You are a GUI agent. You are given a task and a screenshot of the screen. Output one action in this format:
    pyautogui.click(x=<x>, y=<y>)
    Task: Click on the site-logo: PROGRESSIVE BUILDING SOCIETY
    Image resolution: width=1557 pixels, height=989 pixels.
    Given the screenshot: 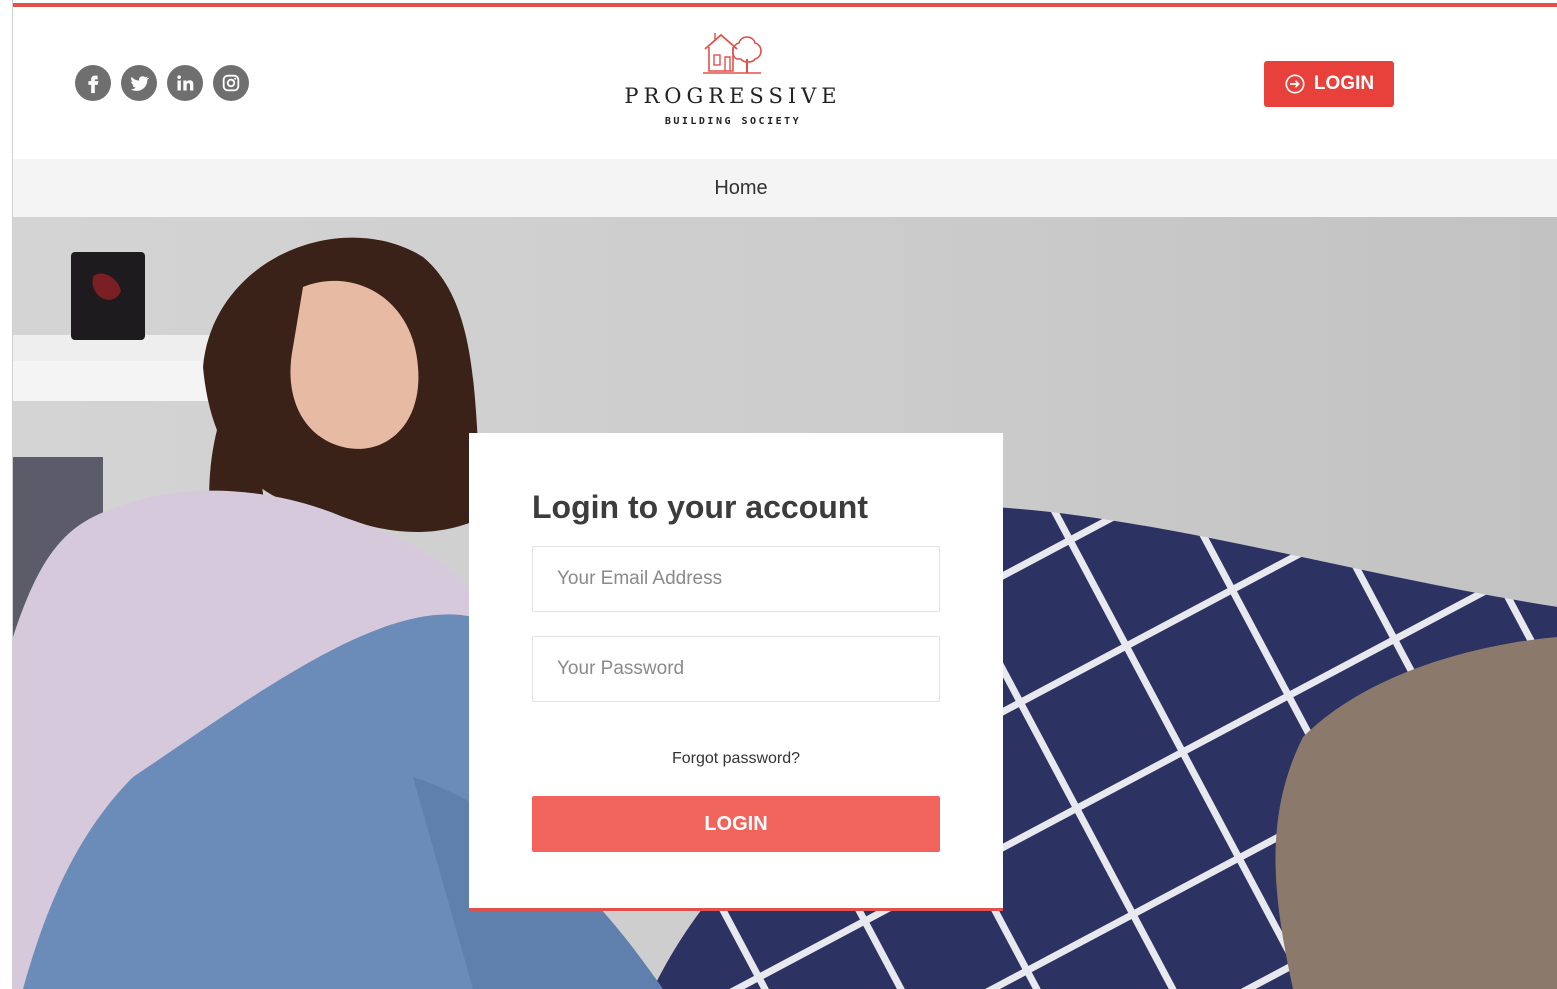 What is the action you would take?
    pyautogui.click(x=733, y=78)
    